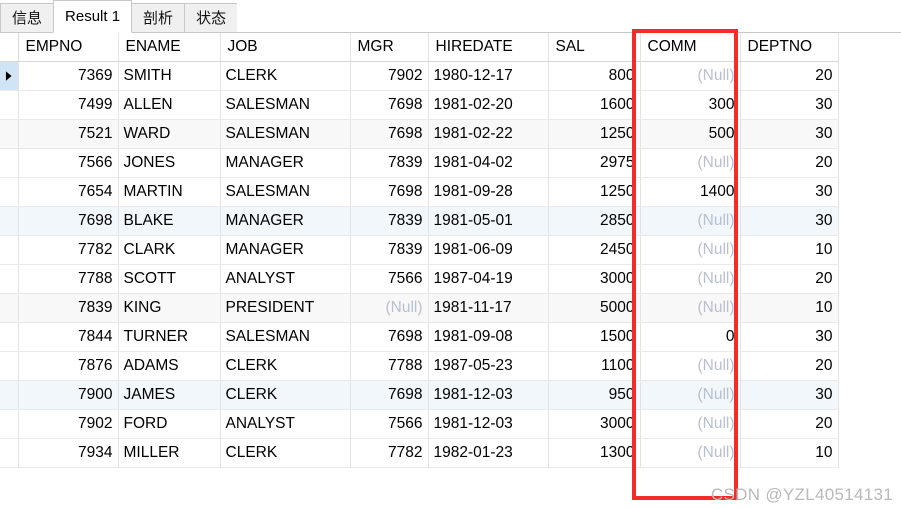 The width and height of the screenshot is (901, 509). What do you see at coordinates (594, 163) in the screenshot?
I see `cell-sal: 2975` at bounding box center [594, 163].